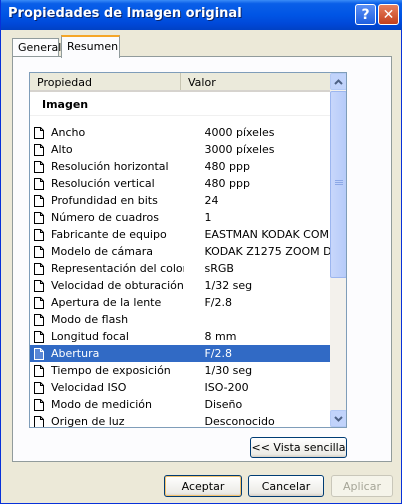  Describe the element at coordinates (180, 387) in the screenshot. I see `property-row: Velocidad ISO ISO-200` at that location.